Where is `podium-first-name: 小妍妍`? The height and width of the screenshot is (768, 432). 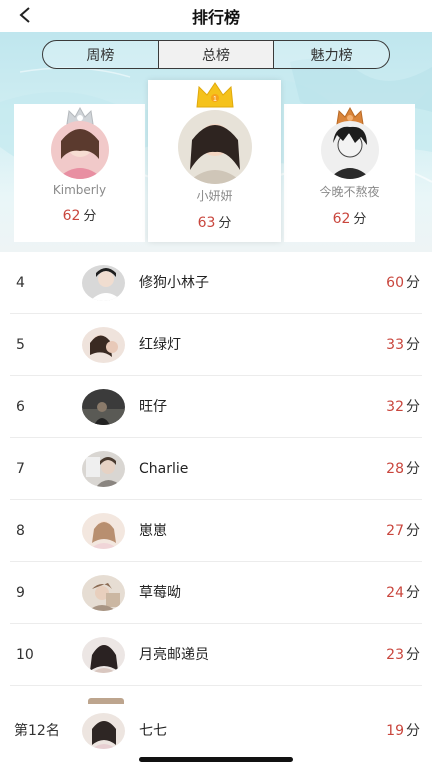
podium-first-name: 小妍妍 is located at coordinates (214, 196).